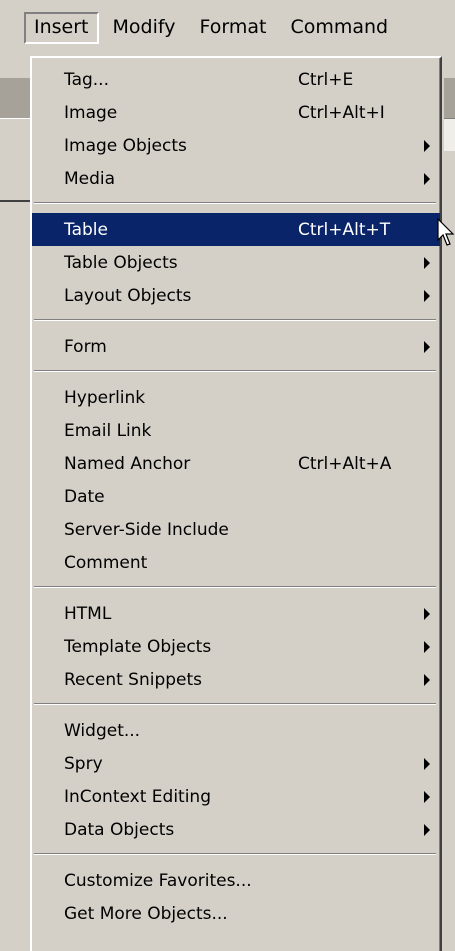  Describe the element at coordinates (144, 28) in the screenshot. I see `menubar-item-modify: Modify` at that location.